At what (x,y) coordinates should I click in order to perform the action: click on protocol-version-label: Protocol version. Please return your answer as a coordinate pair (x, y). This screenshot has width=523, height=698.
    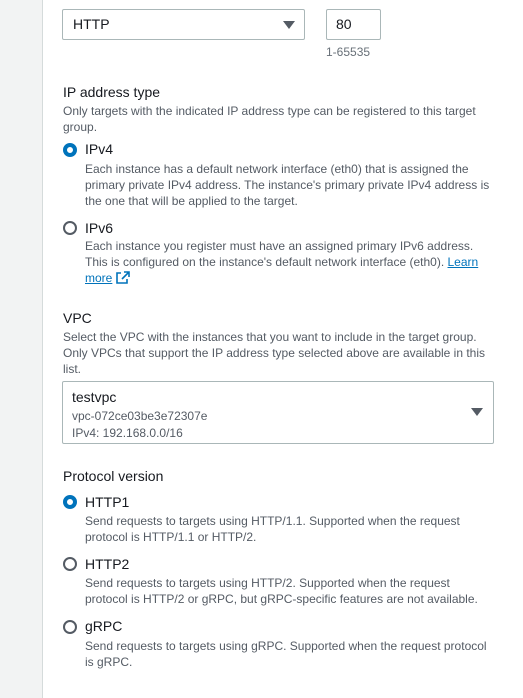
    Looking at the image, I should click on (113, 476).